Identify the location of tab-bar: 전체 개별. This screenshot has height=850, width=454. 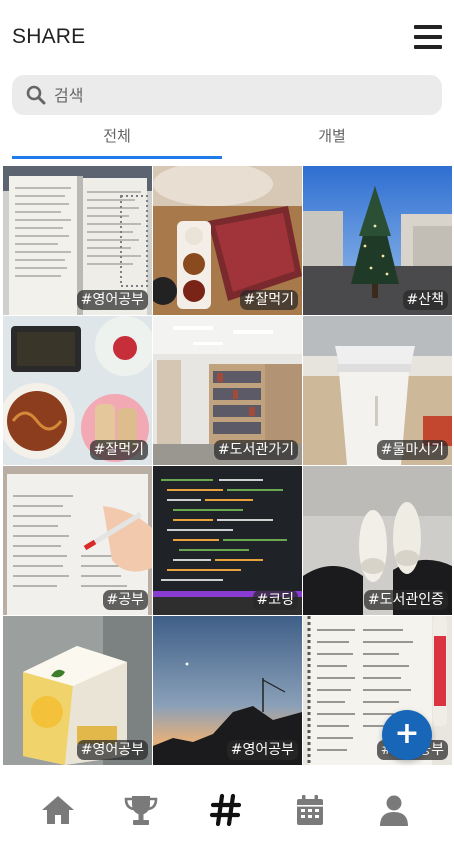
(227, 140).